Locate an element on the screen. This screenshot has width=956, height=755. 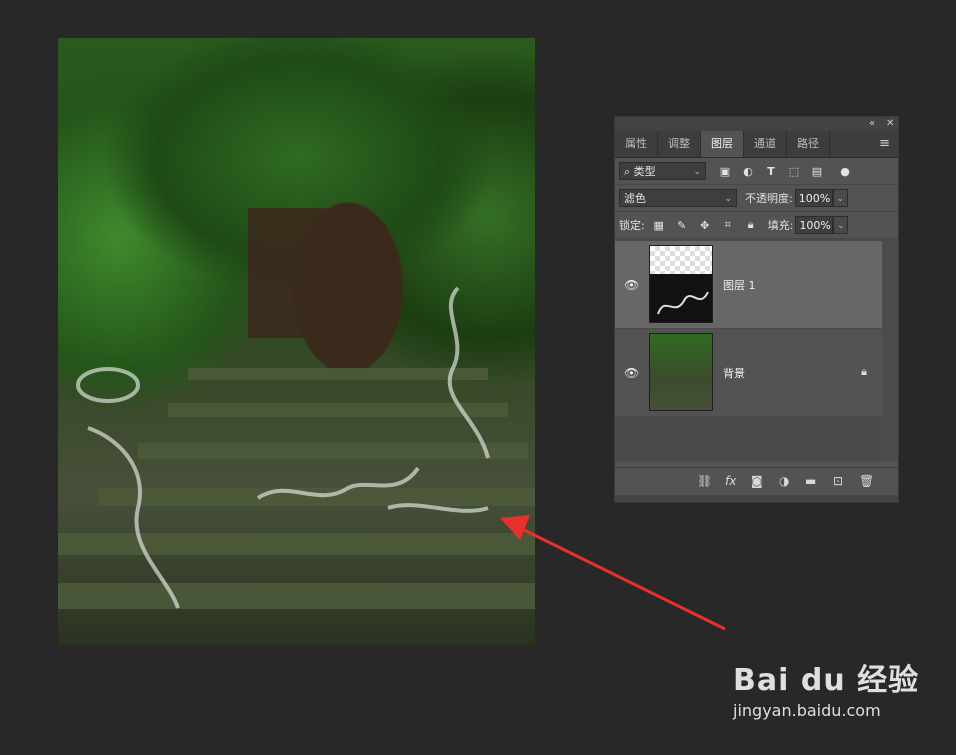
watermark-brand: Bai du 经验 is located at coordinates (826, 680).